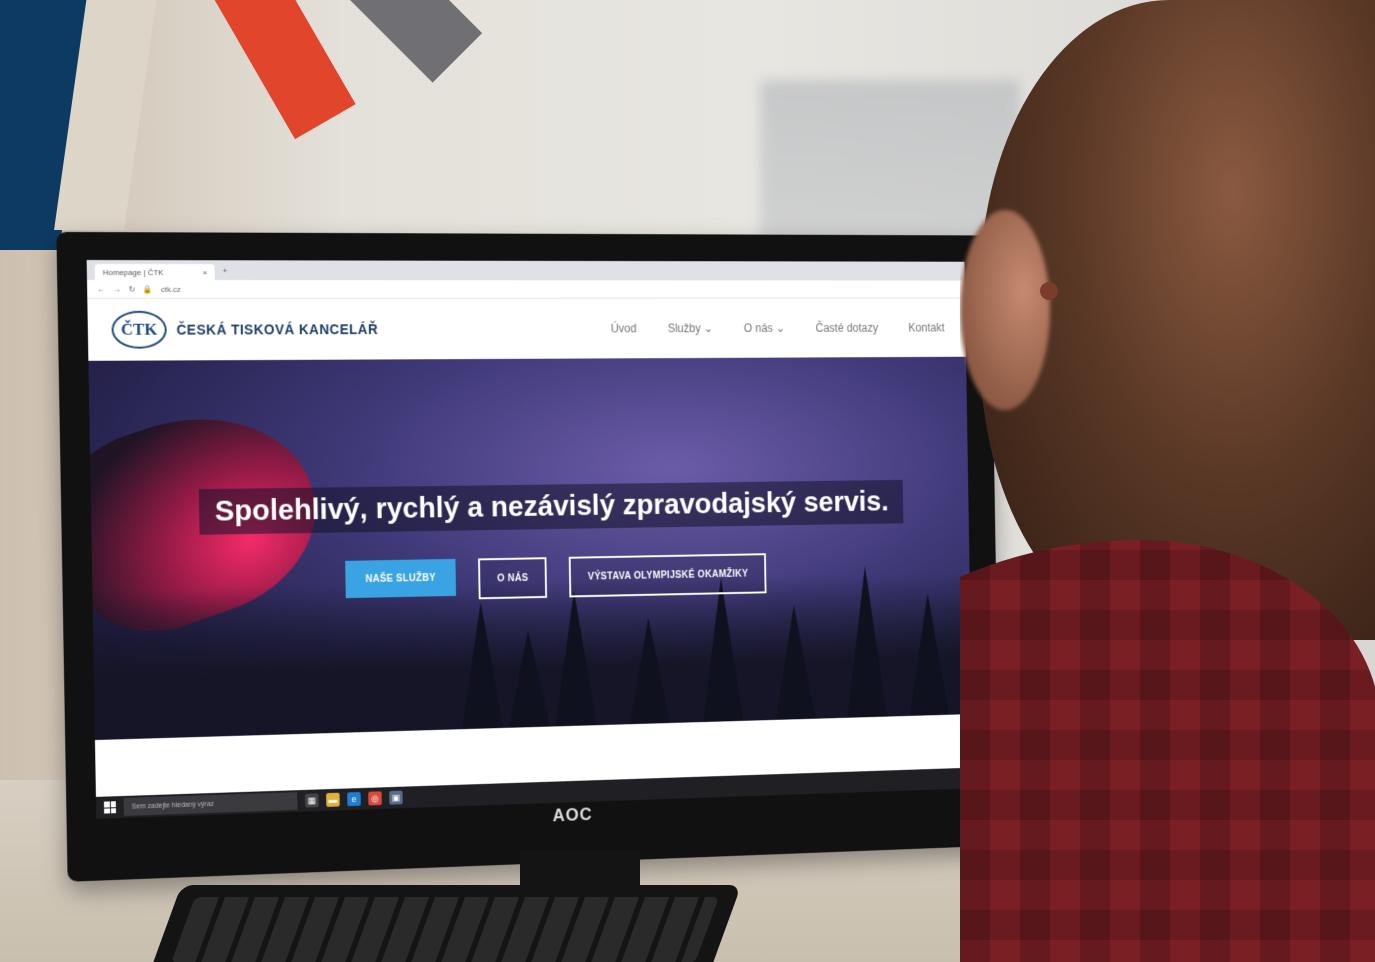 The width and height of the screenshot is (1375, 962). I want to click on nav-item-uvod: Úvod, so click(624, 329).